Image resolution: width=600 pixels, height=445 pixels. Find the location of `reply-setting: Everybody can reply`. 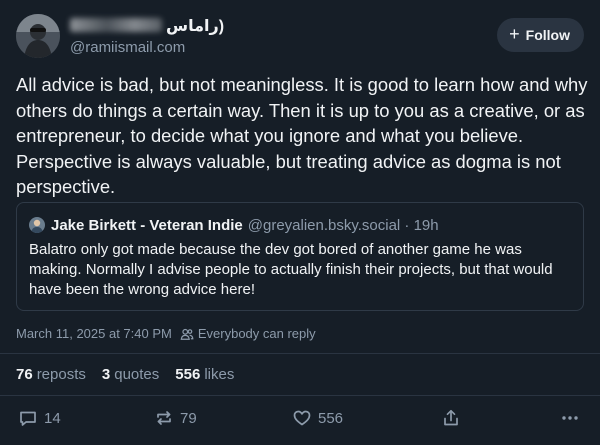

reply-setting: Everybody can reply is located at coordinates (257, 333).